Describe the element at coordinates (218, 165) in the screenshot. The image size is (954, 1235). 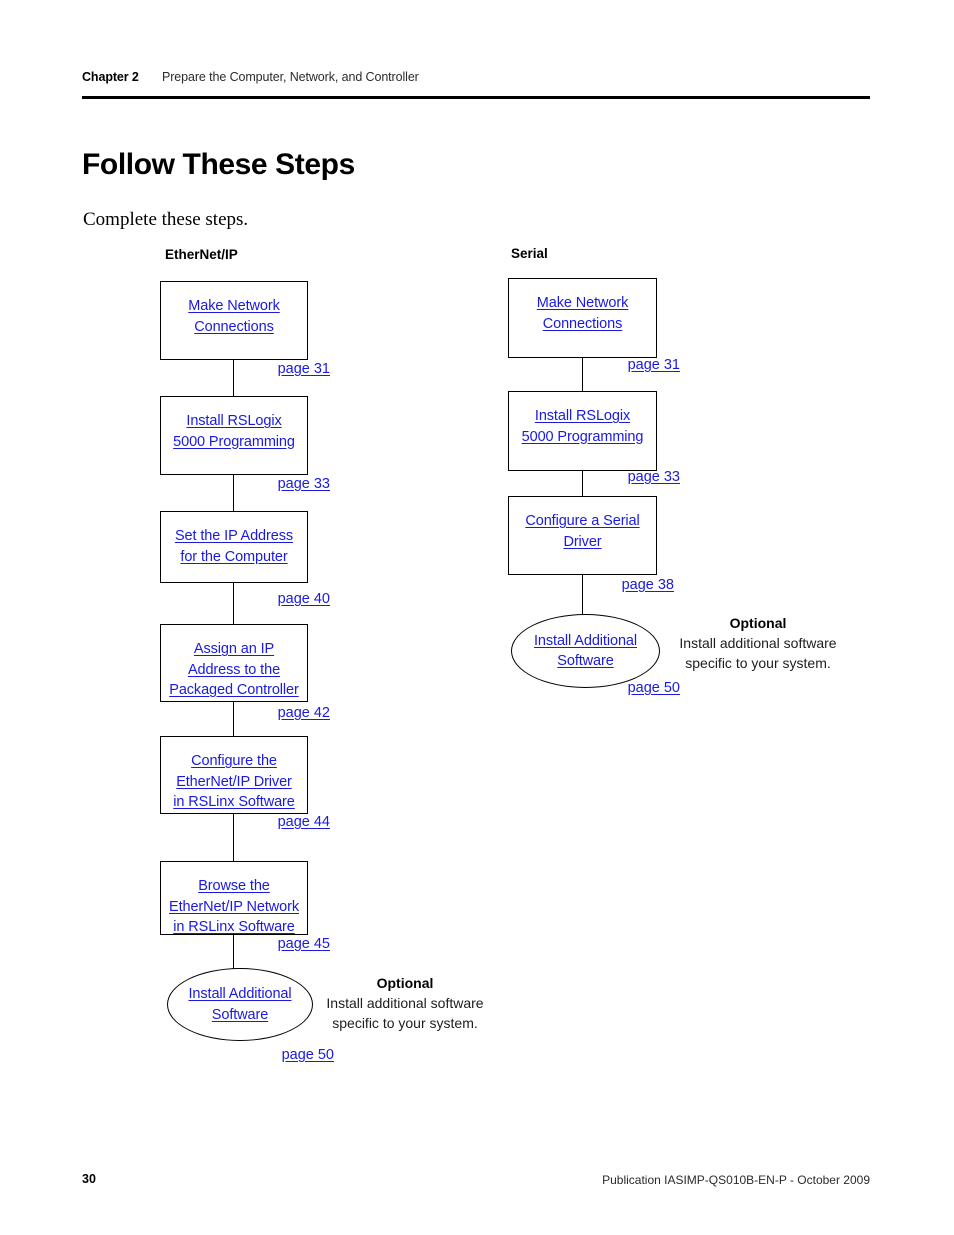
I see `page-title: Follow These Steps` at that location.